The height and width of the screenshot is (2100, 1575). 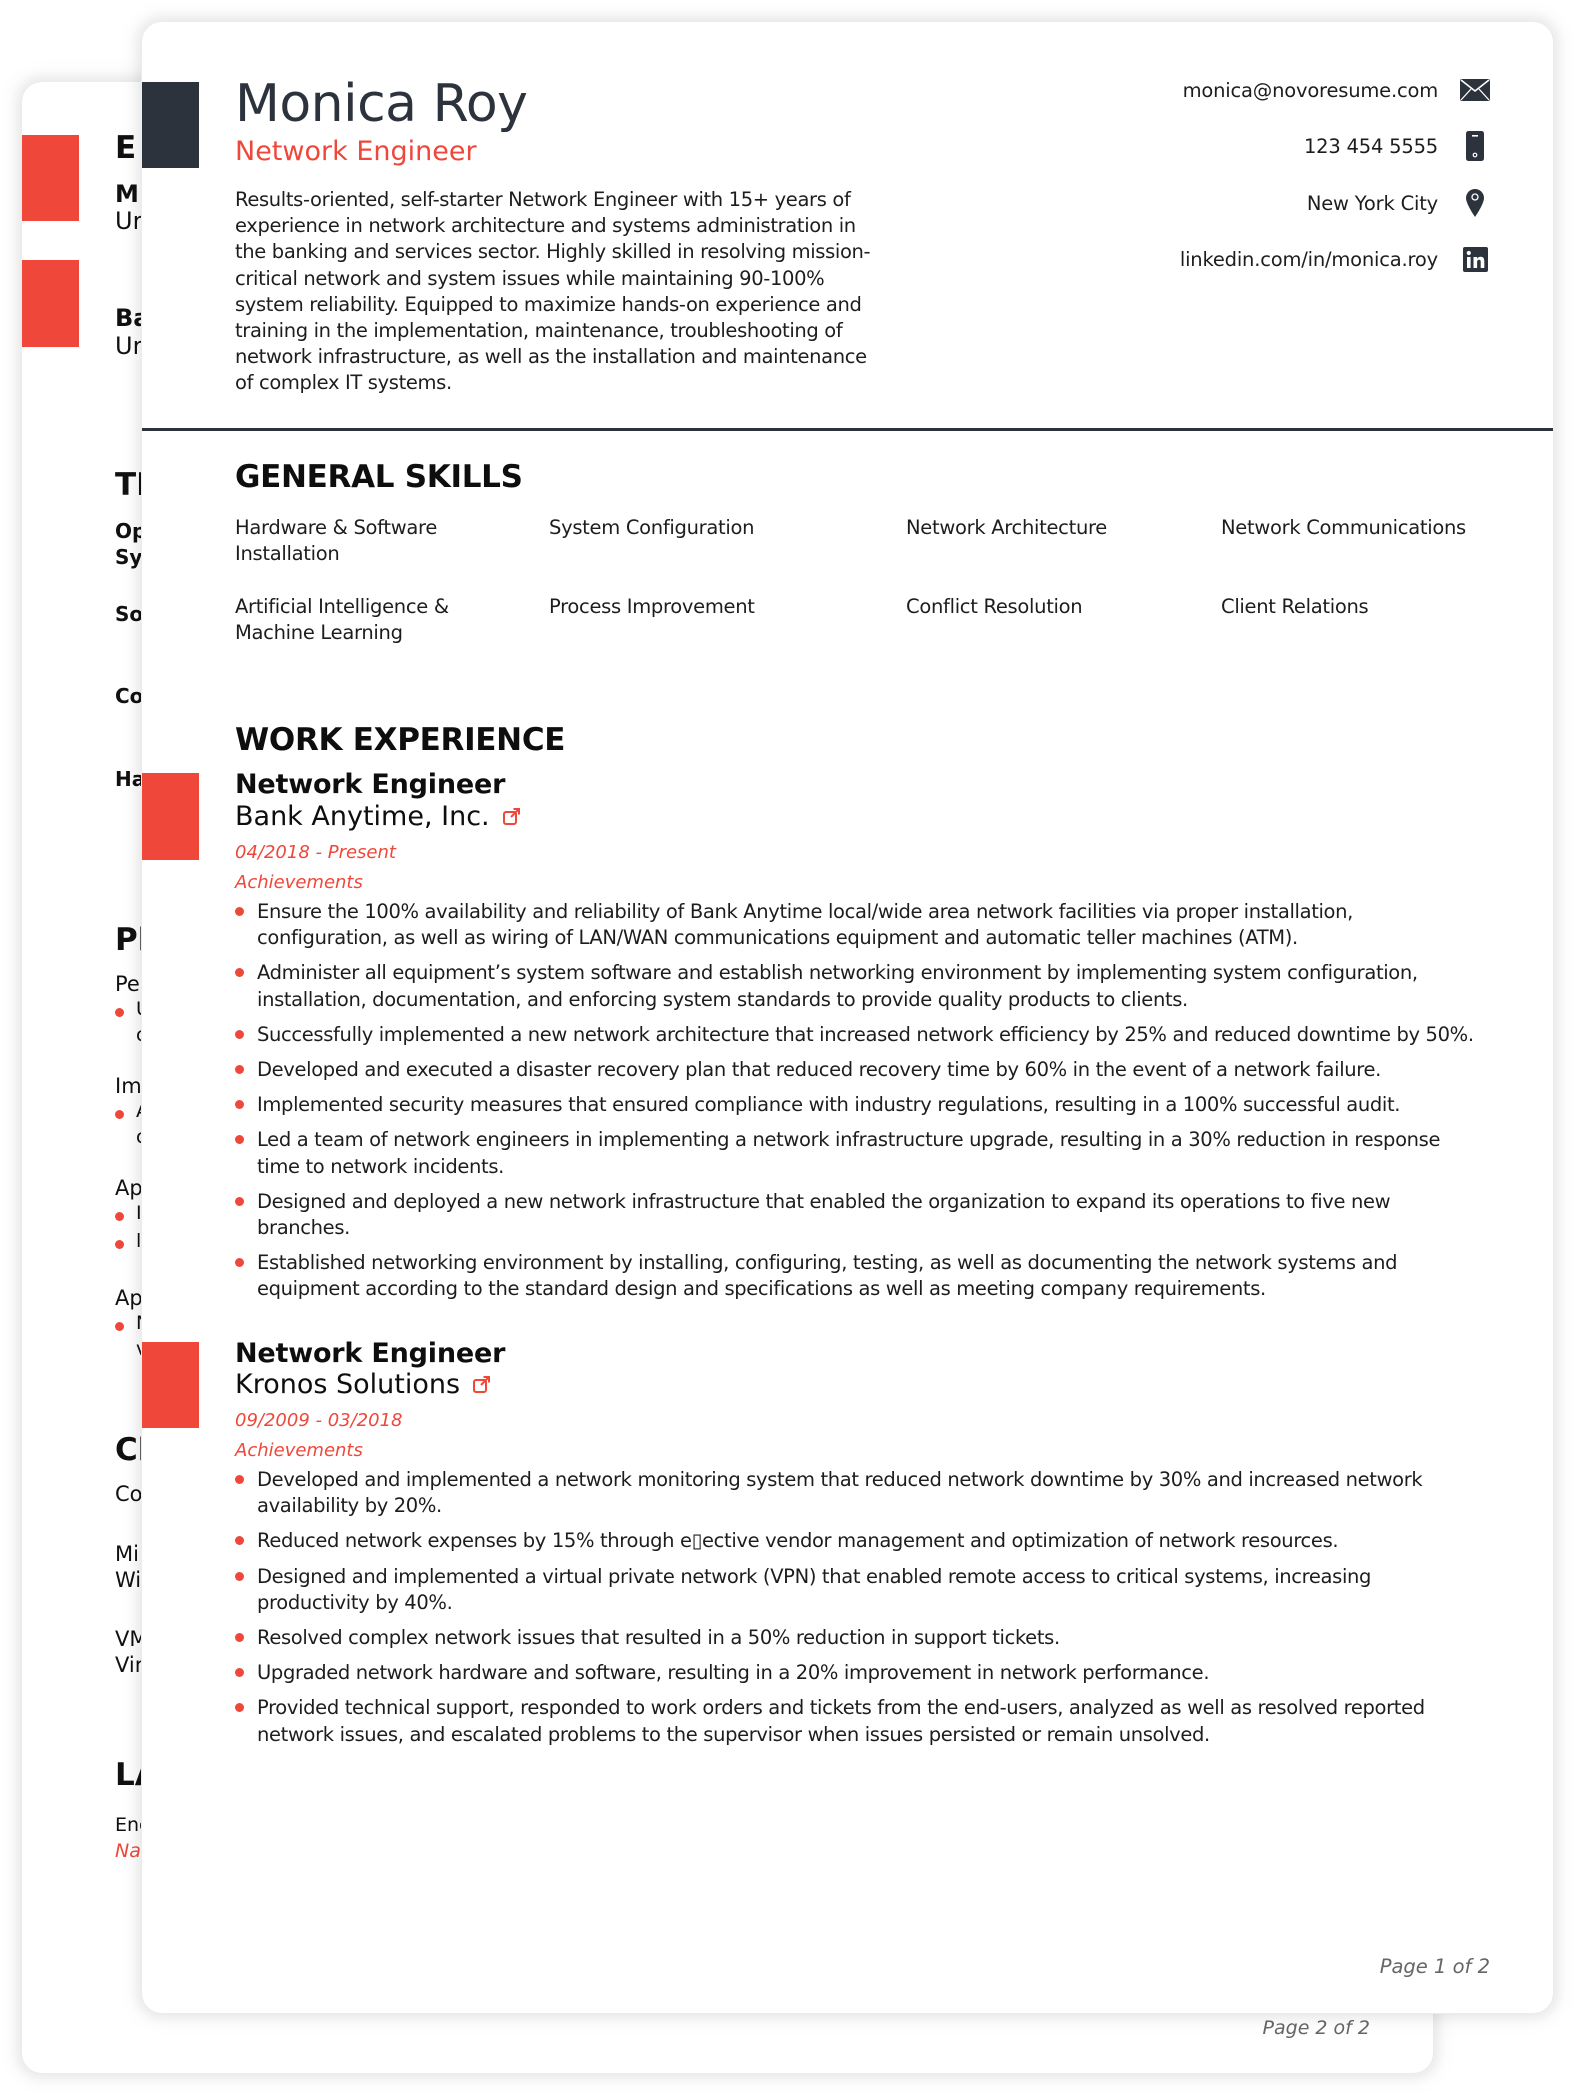 I want to click on job-dates: 09/2009 - 03/2018, so click(x=319, y=1420).